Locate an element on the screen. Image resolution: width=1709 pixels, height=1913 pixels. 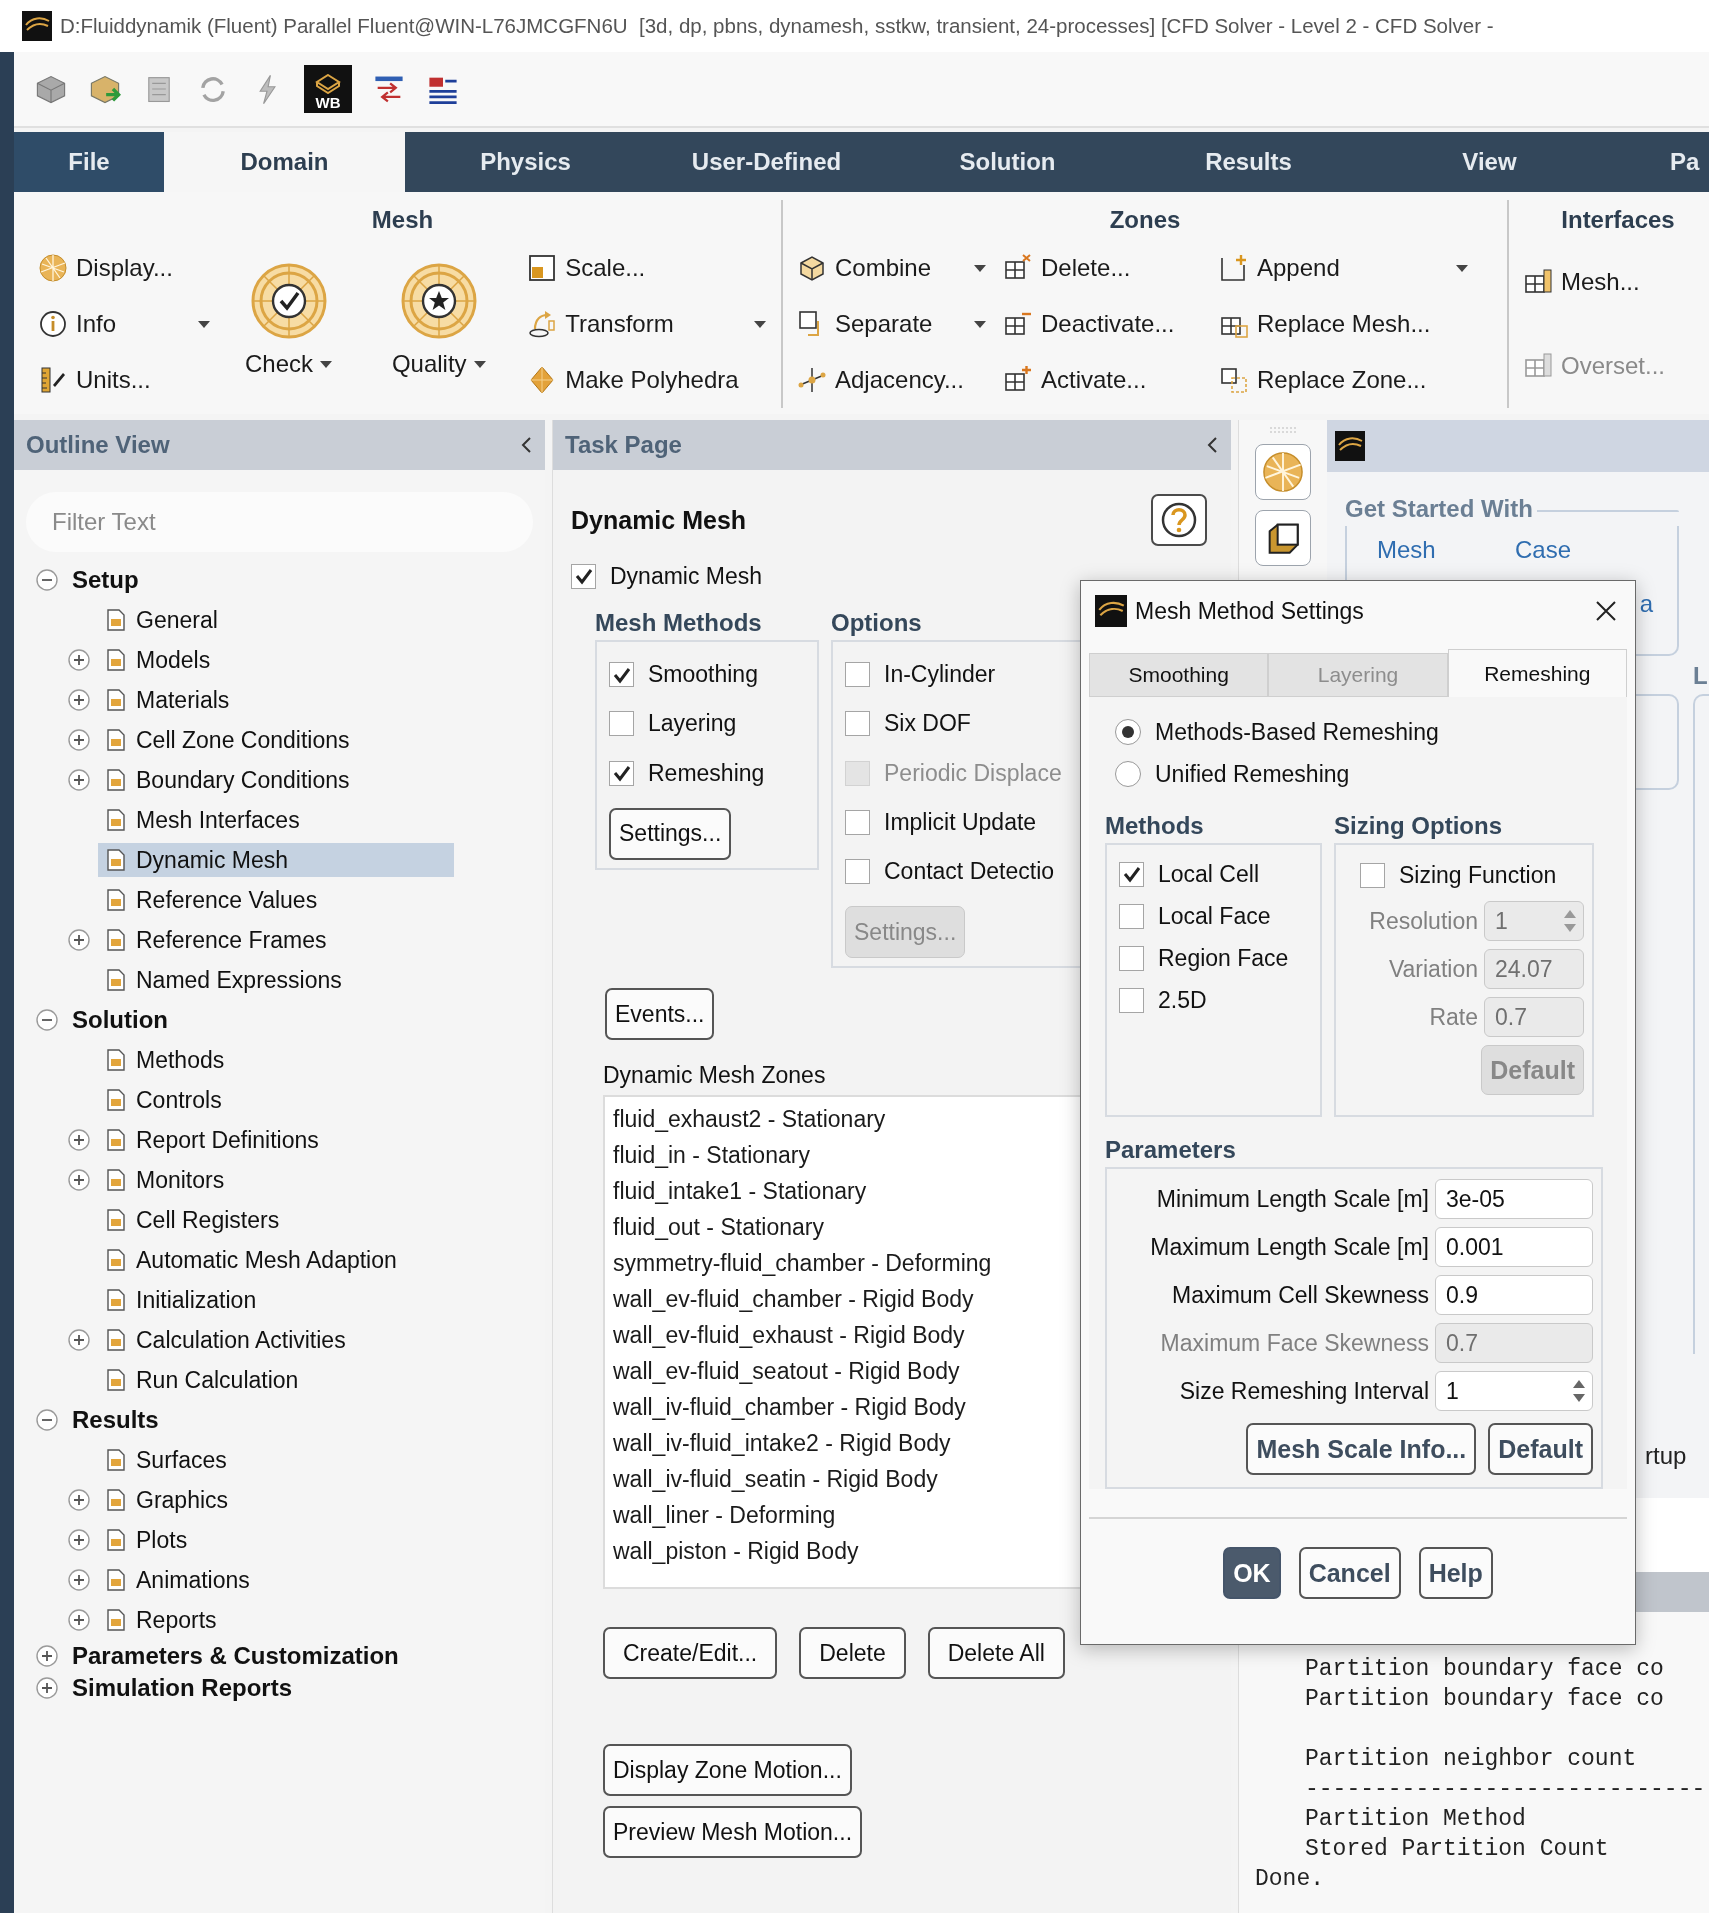
tree-item: Boundary Conditions is located at coordinates (276, 780).